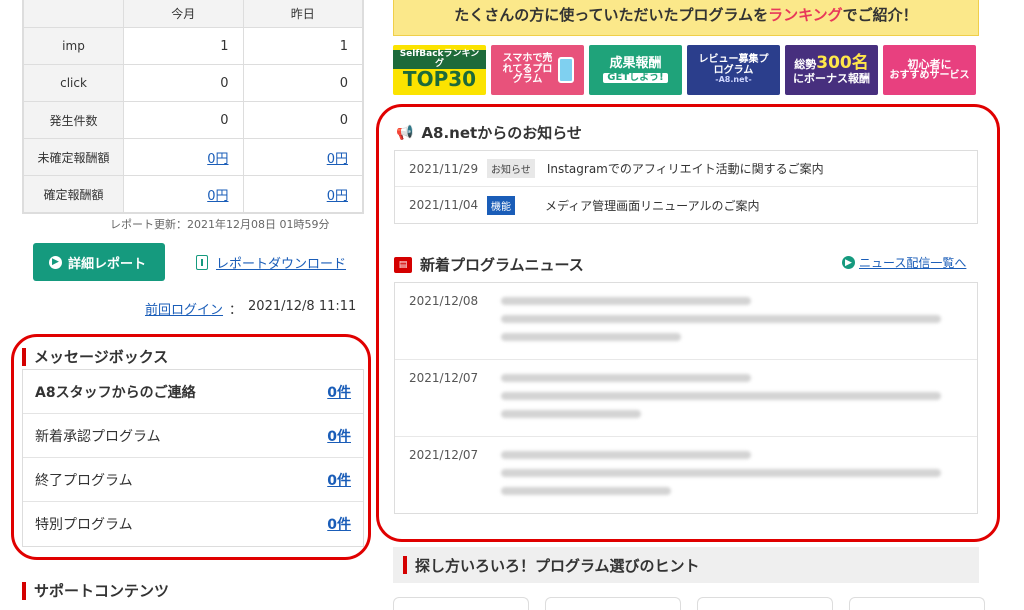 This screenshot has height=610, width=1024. I want to click on last-login-link: 前回ログイン, so click(184, 308).